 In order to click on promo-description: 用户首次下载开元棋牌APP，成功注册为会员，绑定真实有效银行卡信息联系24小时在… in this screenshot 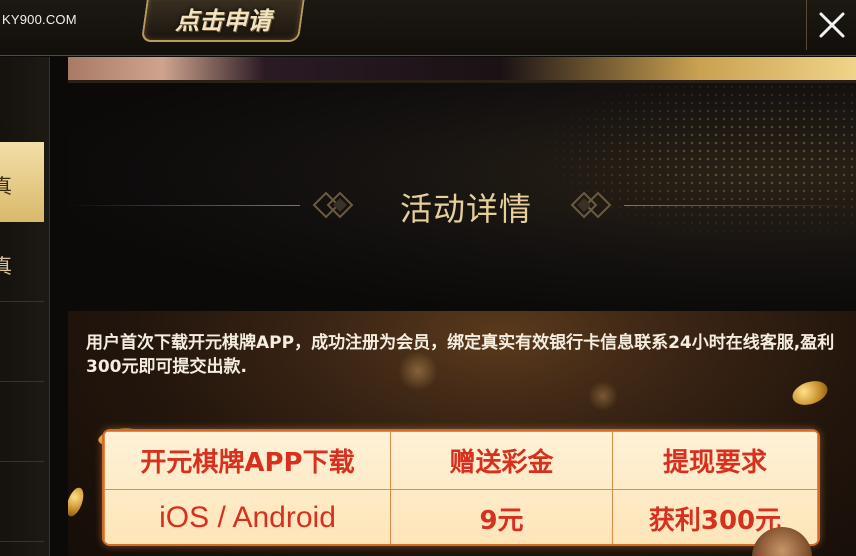, I will do `click(460, 355)`.